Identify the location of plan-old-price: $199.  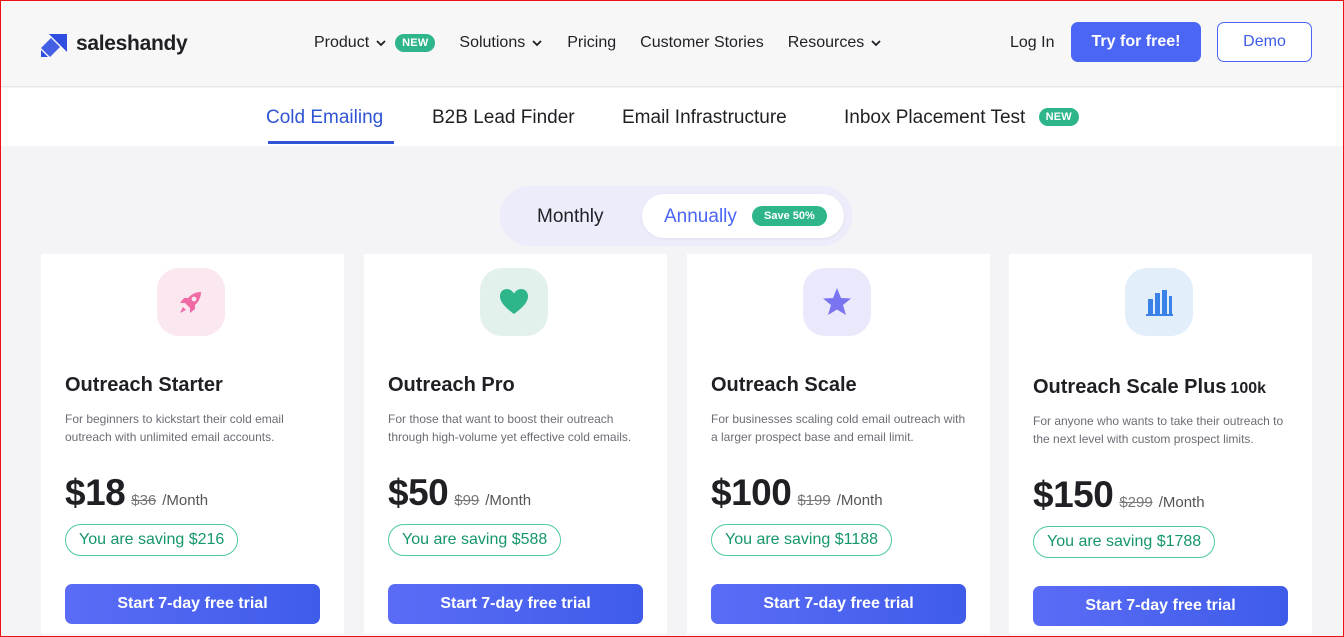
(814, 500).